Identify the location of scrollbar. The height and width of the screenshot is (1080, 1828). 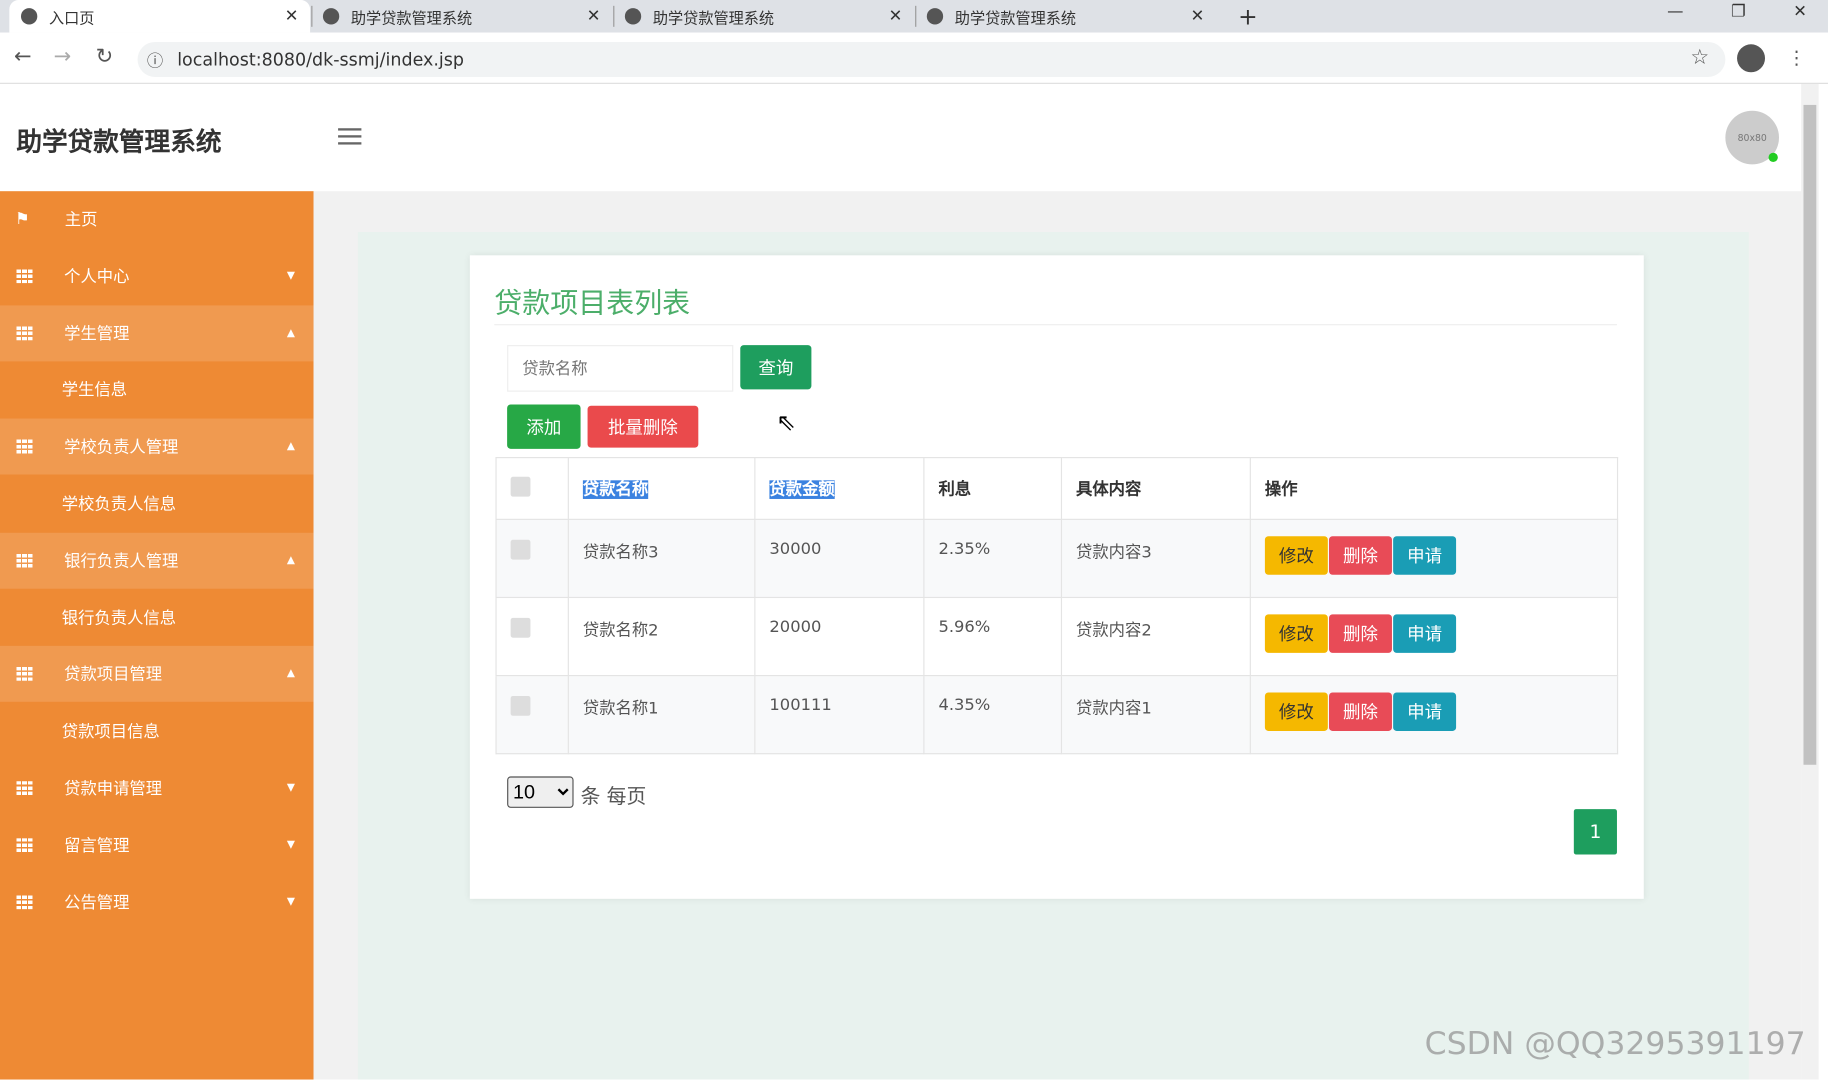
(1810, 581).